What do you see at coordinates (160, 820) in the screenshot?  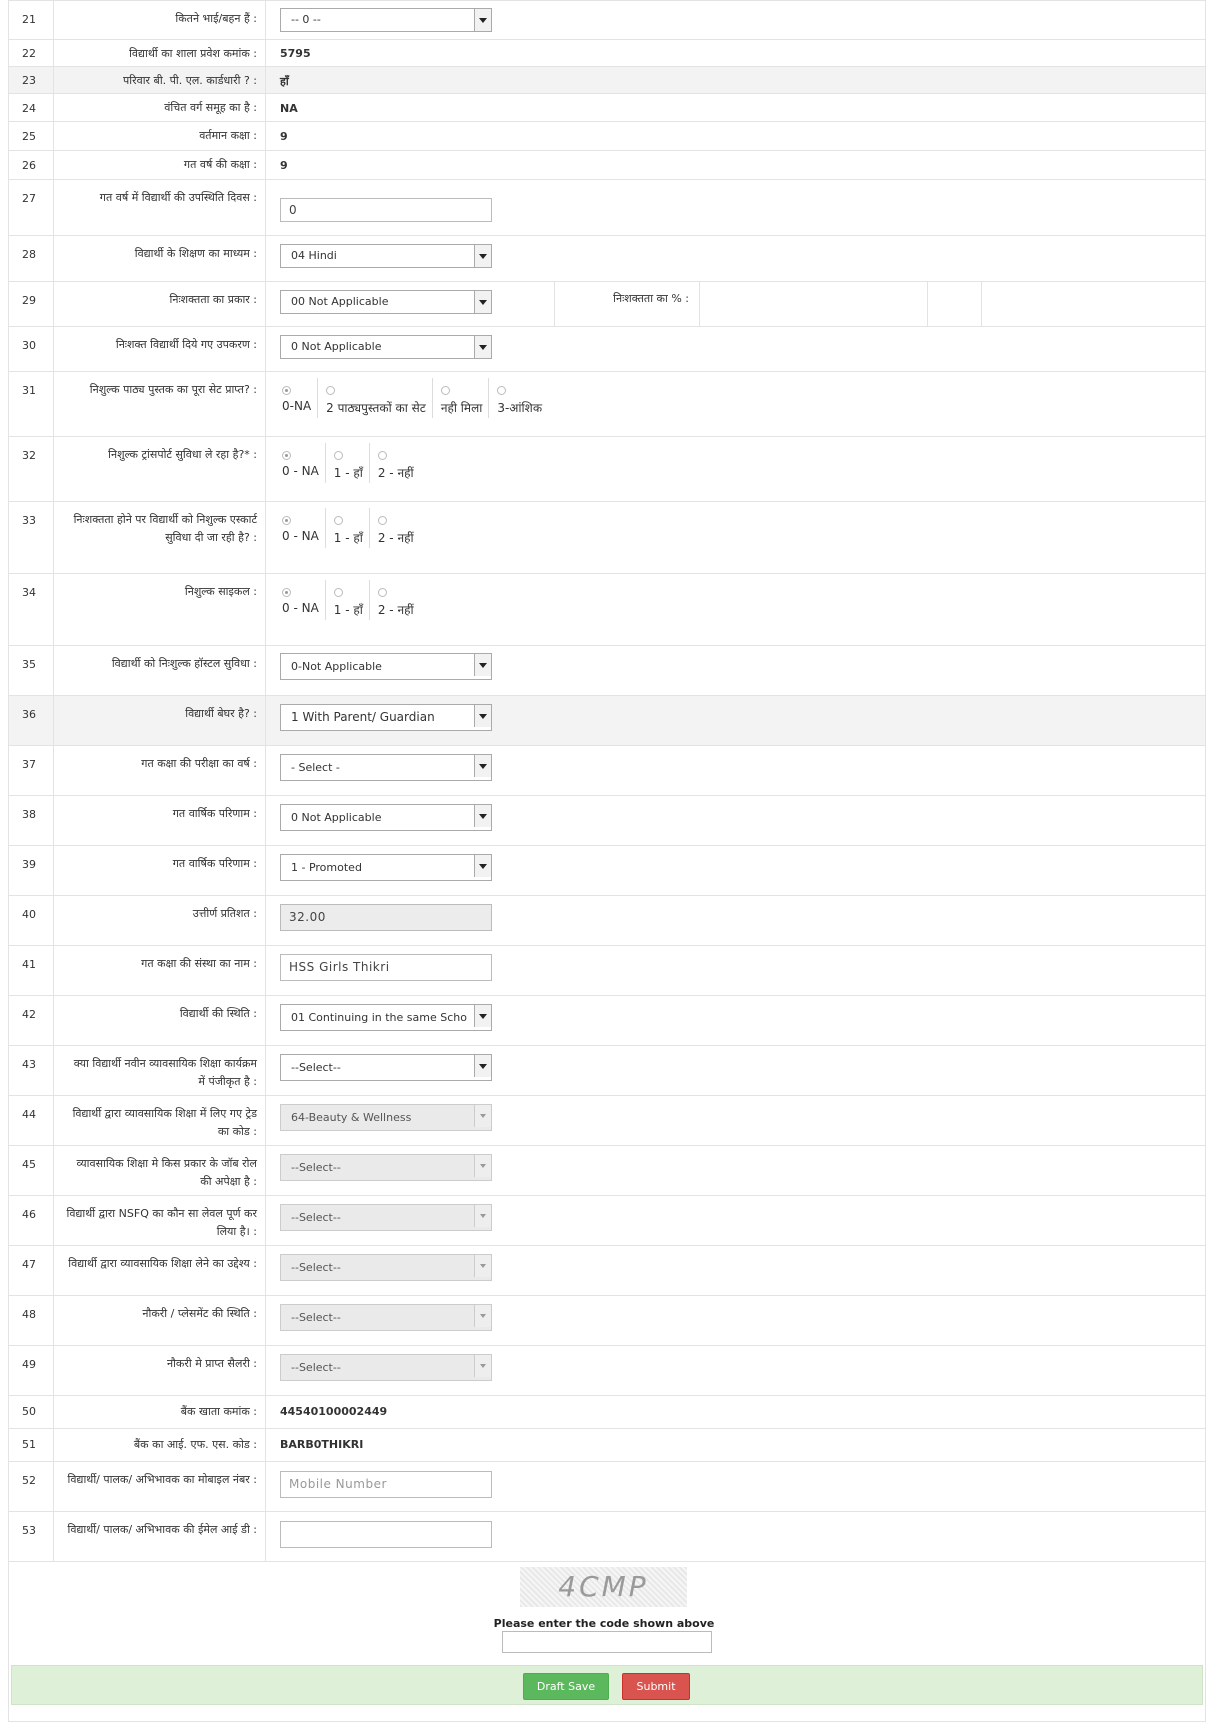 I see `annual-result-label: गत वार्षिक परिणाम :` at bounding box center [160, 820].